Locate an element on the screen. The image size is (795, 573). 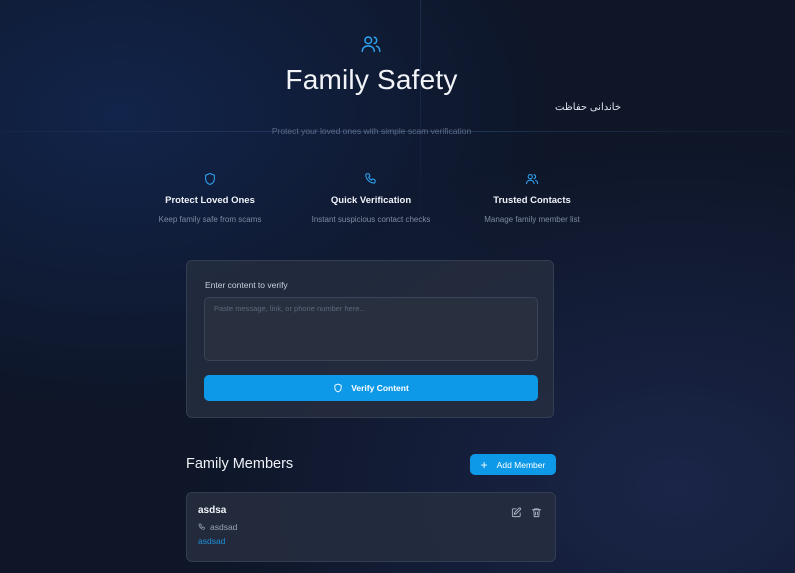
page-title: Family Safety is located at coordinates (371, 79).